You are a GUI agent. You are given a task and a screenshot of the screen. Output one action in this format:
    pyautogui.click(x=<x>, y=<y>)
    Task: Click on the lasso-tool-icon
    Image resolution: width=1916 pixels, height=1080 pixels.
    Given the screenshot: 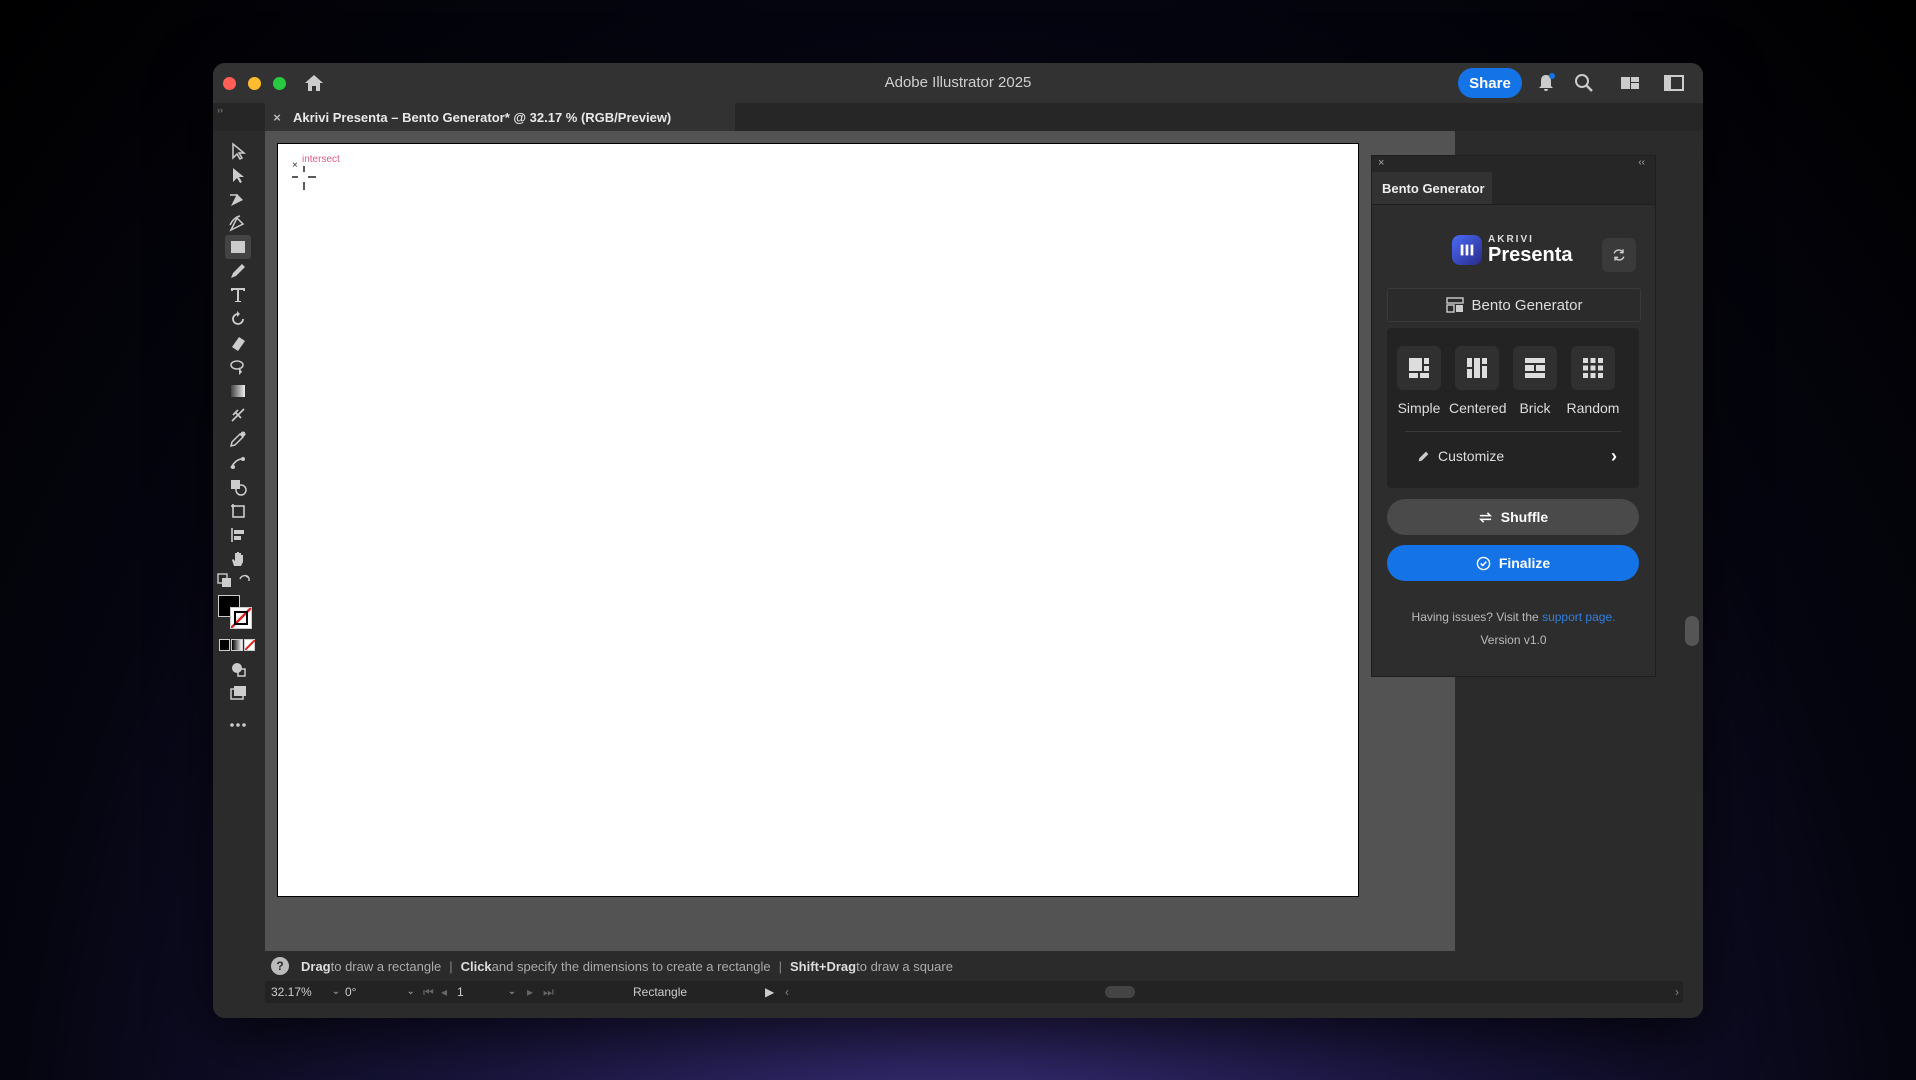 What is the action you would take?
    pyautogui.click(x=238, y=367)
    